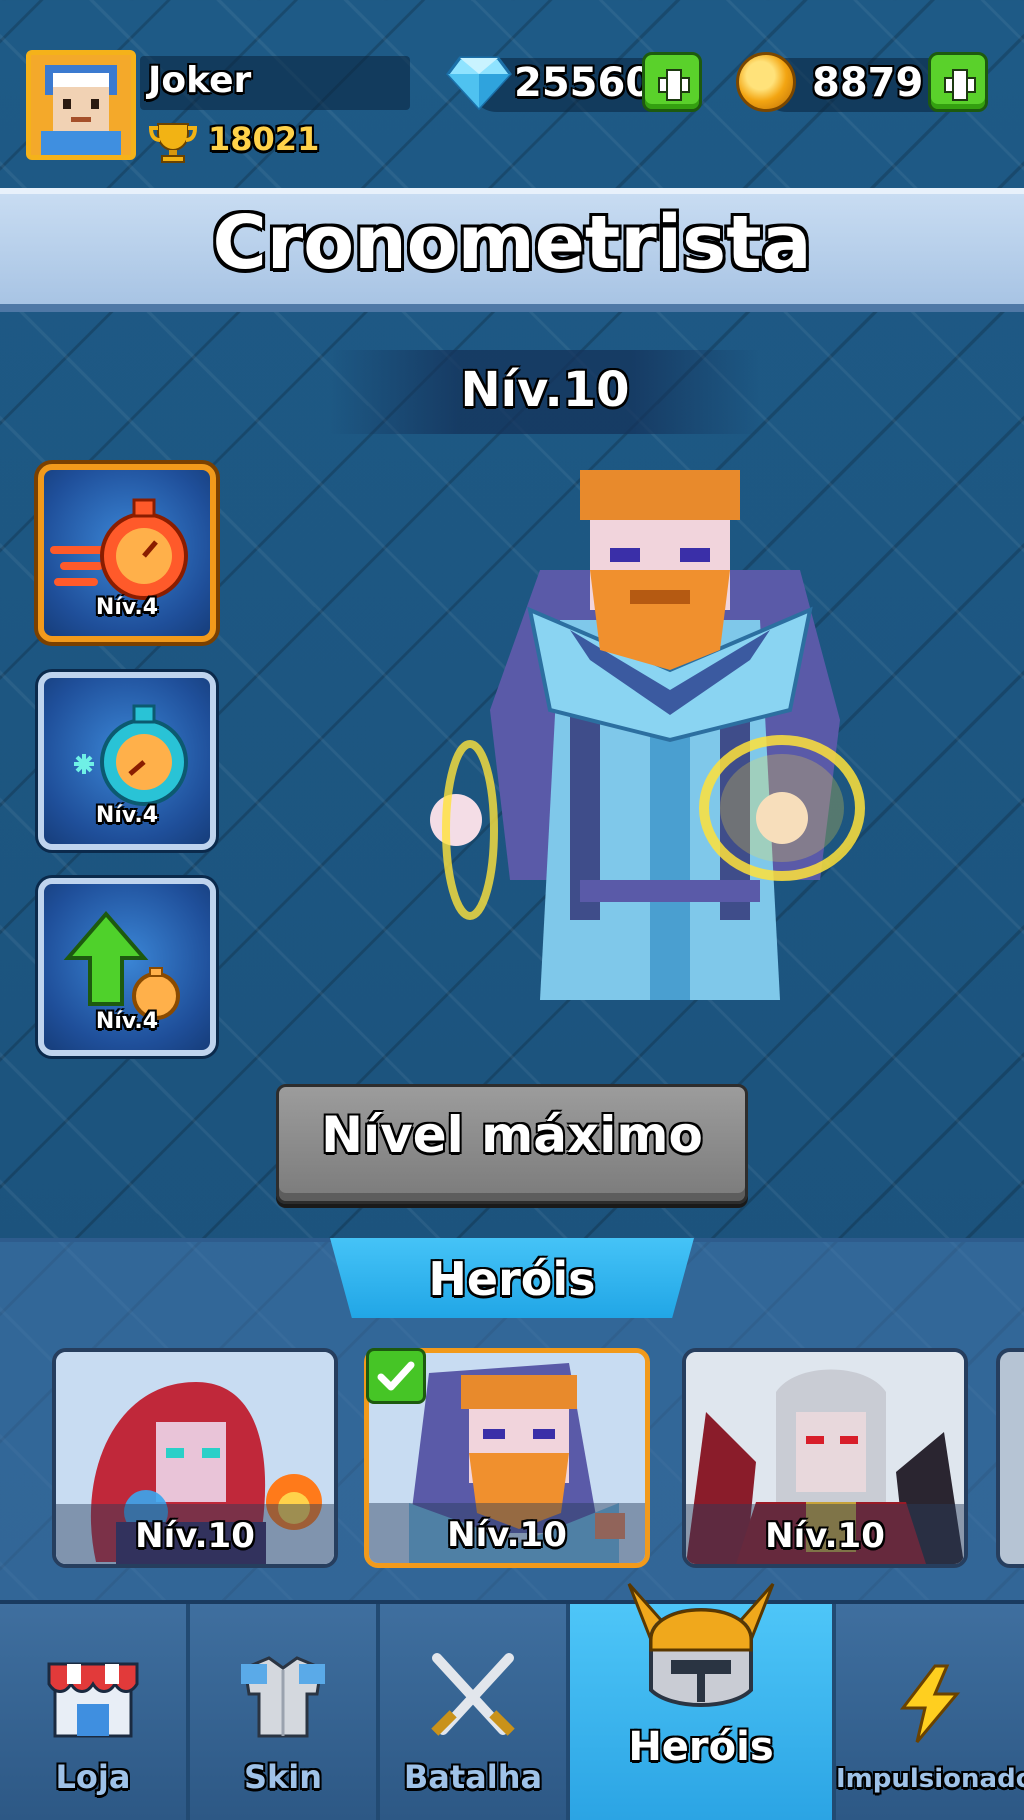 The width and height of the screenshot is (1024, 1820). What do you see at coordinates (868, 83) in the screenshot?
I see `coin-count: 8879` at bounding box center [868, 83].